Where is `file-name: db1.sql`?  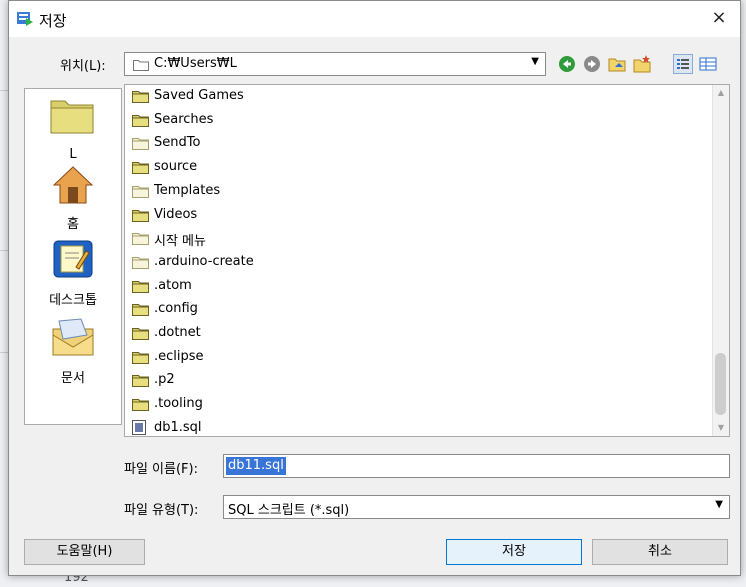 file-name: db1.sql is located at coordinates (178, 427).